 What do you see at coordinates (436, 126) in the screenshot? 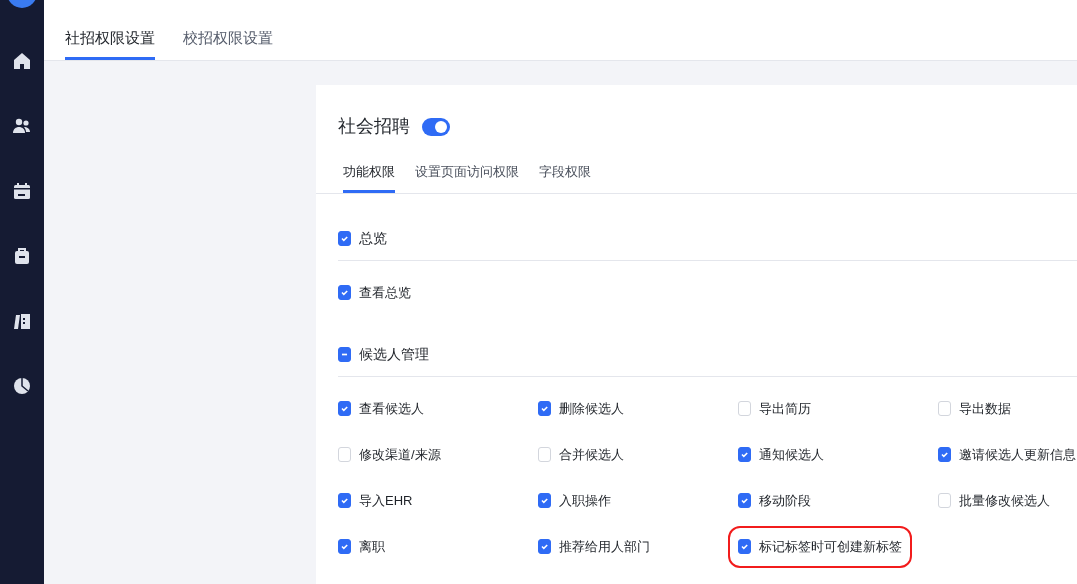
I see `toggle-switch` at bounding box center [436, 126].